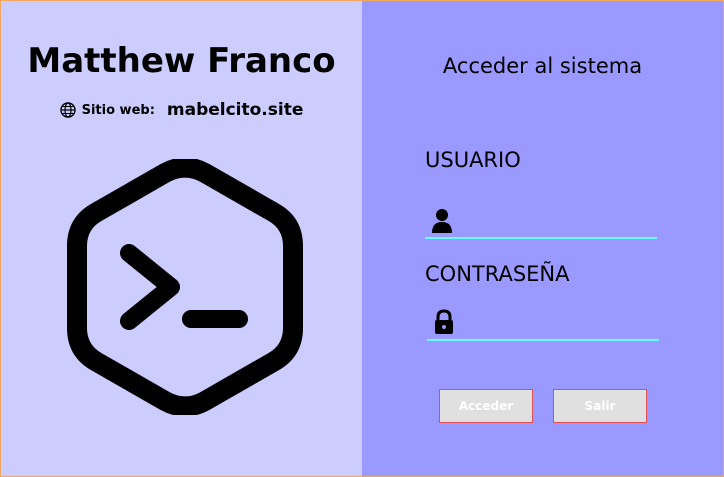 The height and width of the screenshot is (477, 724). Describe the element at coordinates (181, 61) in the screenshot. I see `profile-name: Matthew Franco` at that location.